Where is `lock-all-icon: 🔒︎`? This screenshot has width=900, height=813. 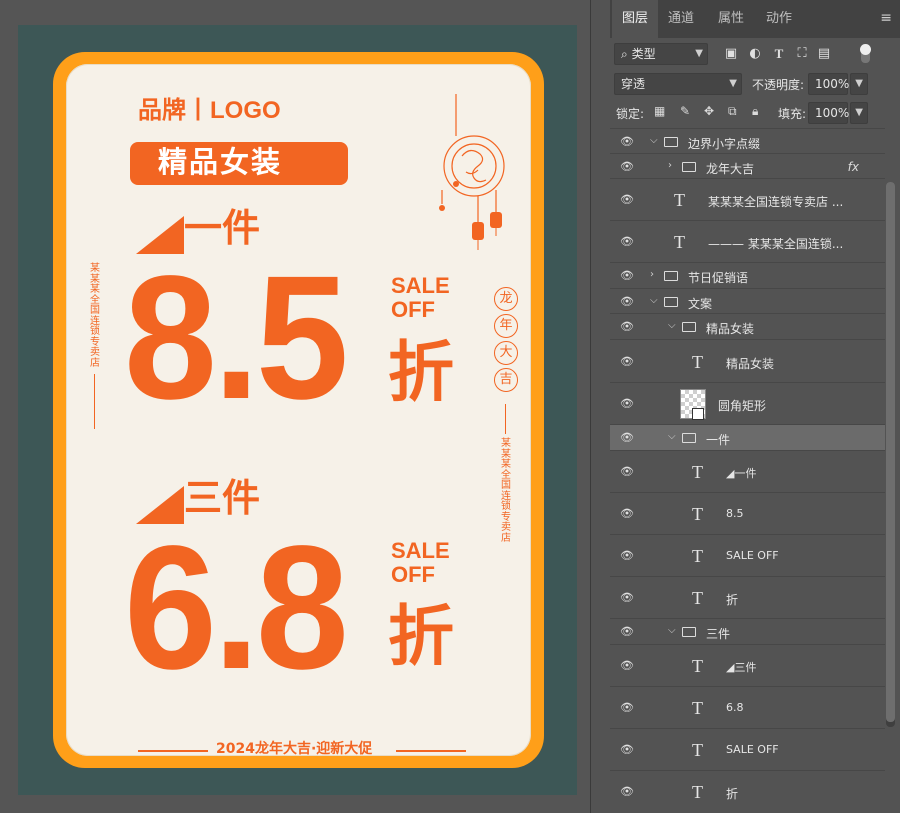
lock-all-icon: 🔒︎ is located at coordinates (755, 111).